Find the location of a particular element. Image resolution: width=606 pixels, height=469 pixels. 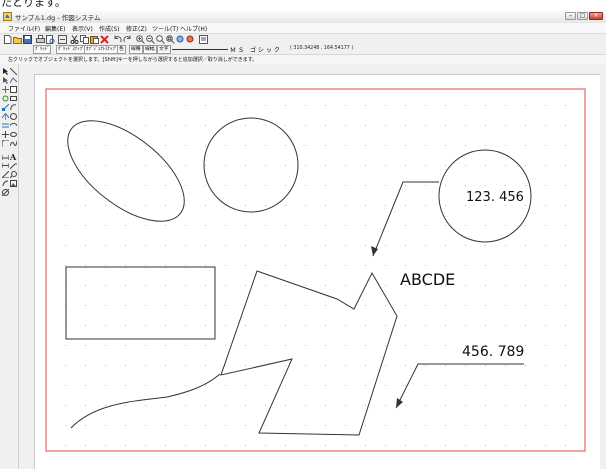

menu-edit: 編集(E) is located at coordinates (55, 28).